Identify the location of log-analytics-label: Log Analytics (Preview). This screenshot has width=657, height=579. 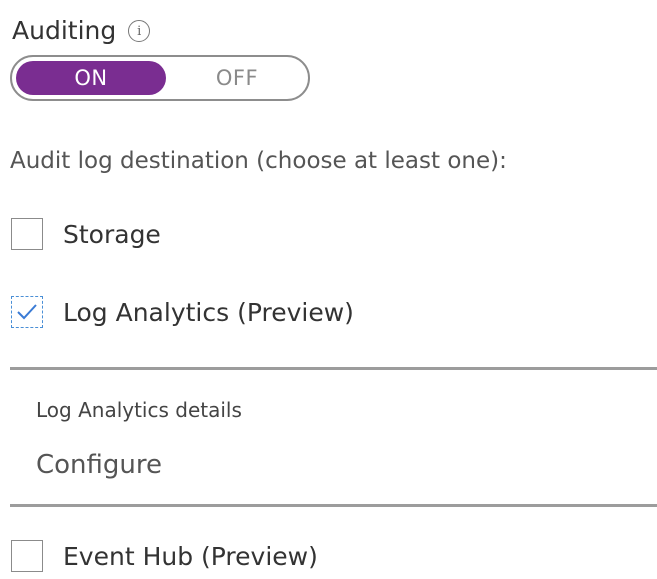
(208, 312).